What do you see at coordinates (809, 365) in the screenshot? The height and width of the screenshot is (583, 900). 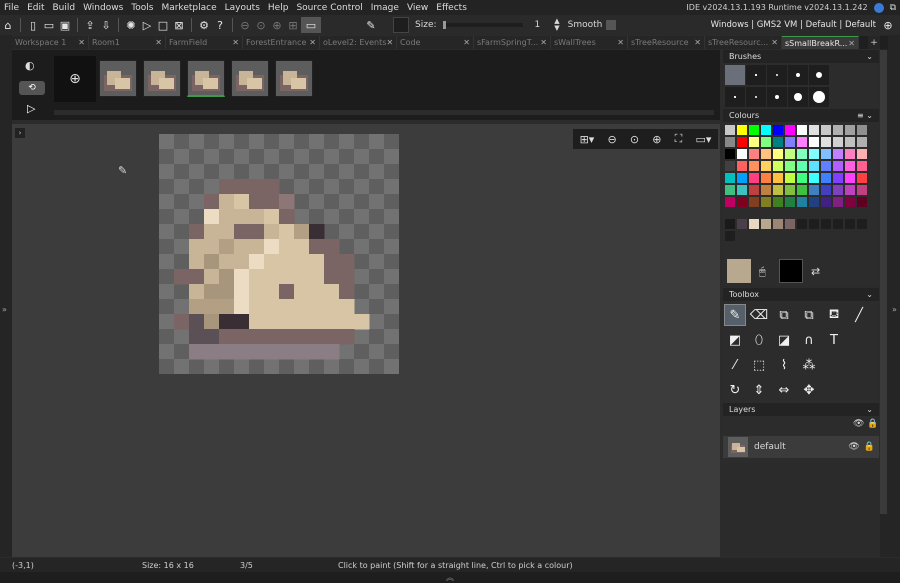 I see `magic-wand-tool: ⁂` at bounding box center [809, 365].